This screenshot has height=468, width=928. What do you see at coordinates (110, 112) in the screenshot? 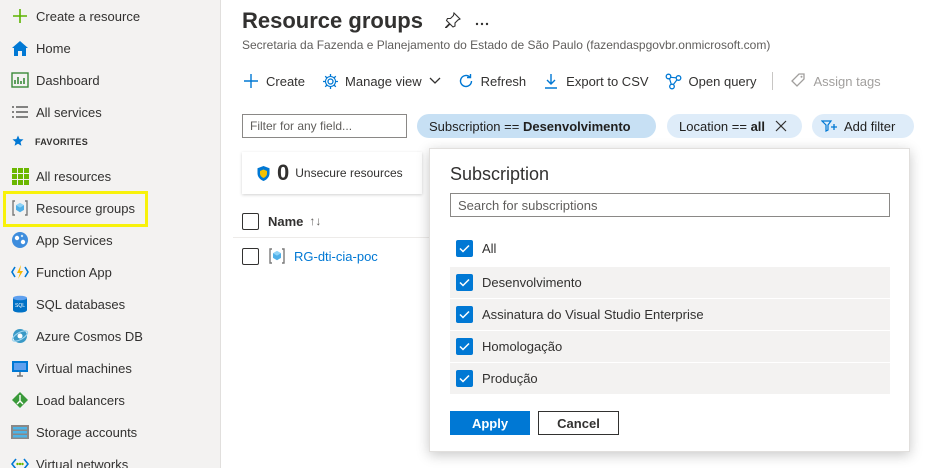
I see `sidebar-item-all-services: All services` at bounding box center [110, 112].